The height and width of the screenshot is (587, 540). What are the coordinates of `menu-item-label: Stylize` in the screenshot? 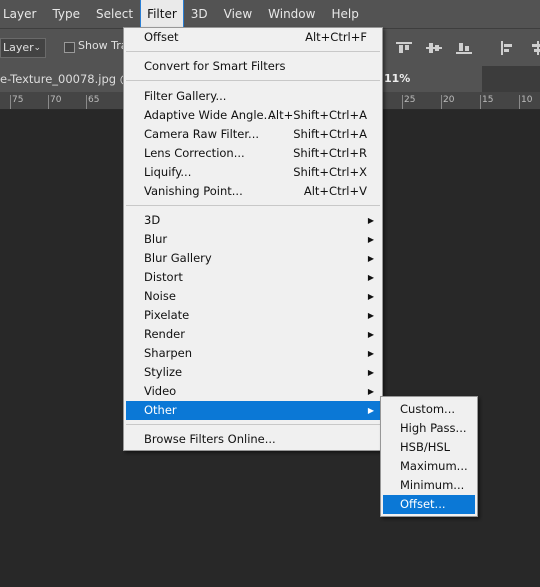 It's located at (163, 372).